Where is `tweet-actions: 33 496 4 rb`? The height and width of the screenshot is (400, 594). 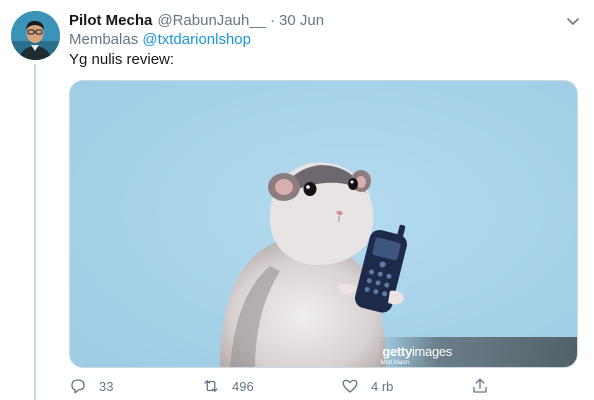
tweet-actions: 33 496 4 rb is located at coordinates (289, 387).